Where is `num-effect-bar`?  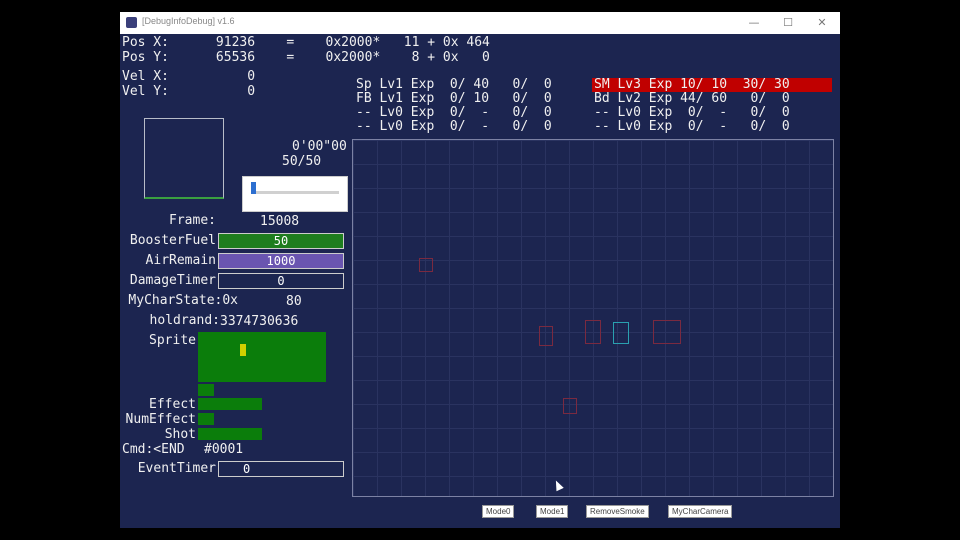
num-effect-bar is located at coordinates (206, 419).